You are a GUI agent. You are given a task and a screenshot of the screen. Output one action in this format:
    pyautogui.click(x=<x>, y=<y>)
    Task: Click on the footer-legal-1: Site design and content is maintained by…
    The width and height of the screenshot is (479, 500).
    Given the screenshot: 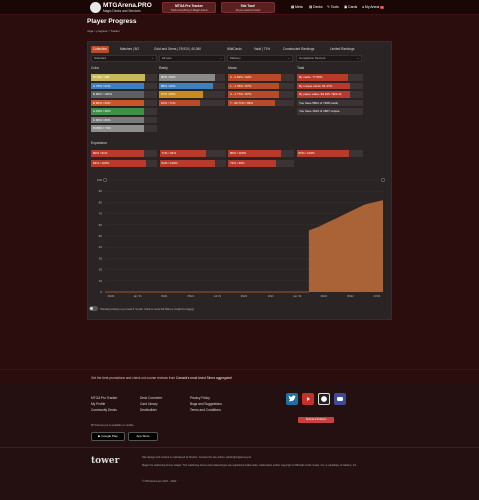 What is the action you would take?
    pyautogui.click(x=197, y=457)
    